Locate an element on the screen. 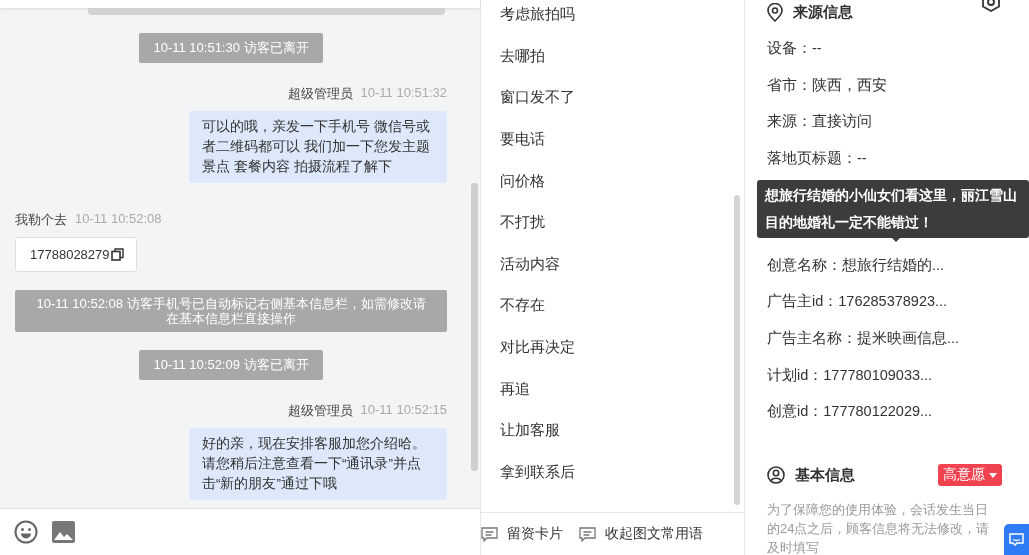  quick-reply-item: 不存在 is located at coordinates (612, 306).